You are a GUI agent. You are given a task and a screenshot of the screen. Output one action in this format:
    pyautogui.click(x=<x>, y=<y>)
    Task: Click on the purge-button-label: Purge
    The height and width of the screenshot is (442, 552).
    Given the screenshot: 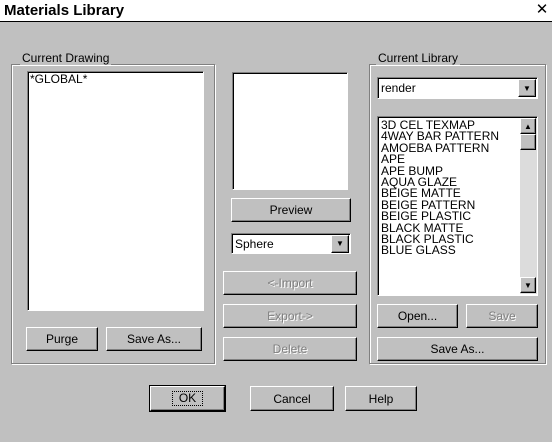 What is the action you would take?
    pyautogui.click(x=62, y=339)
    